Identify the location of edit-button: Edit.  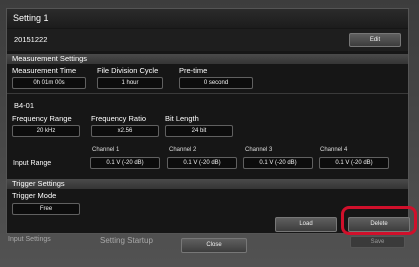
(375, 40).